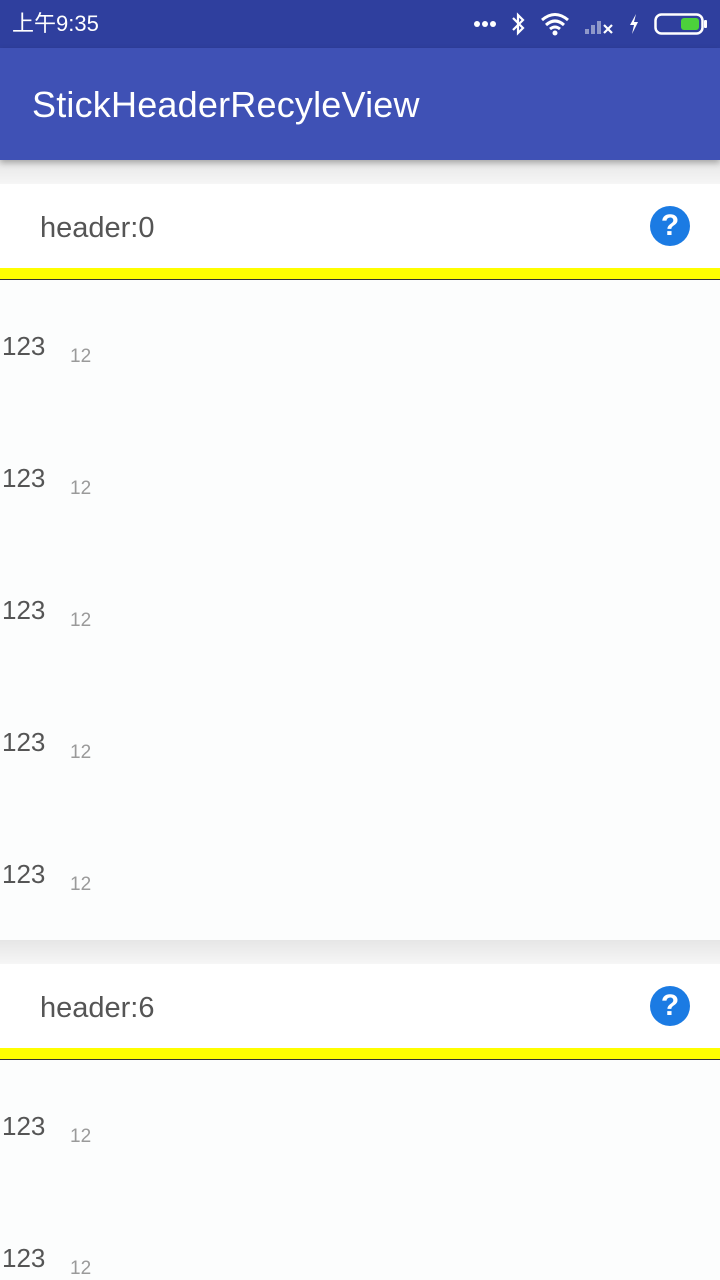 The width and height of the screenshot is (720, 1280). Describe the element at coordinates (226, 104) in the screenshot. I see `app-title: StickHeaderRecyleView` at that location.